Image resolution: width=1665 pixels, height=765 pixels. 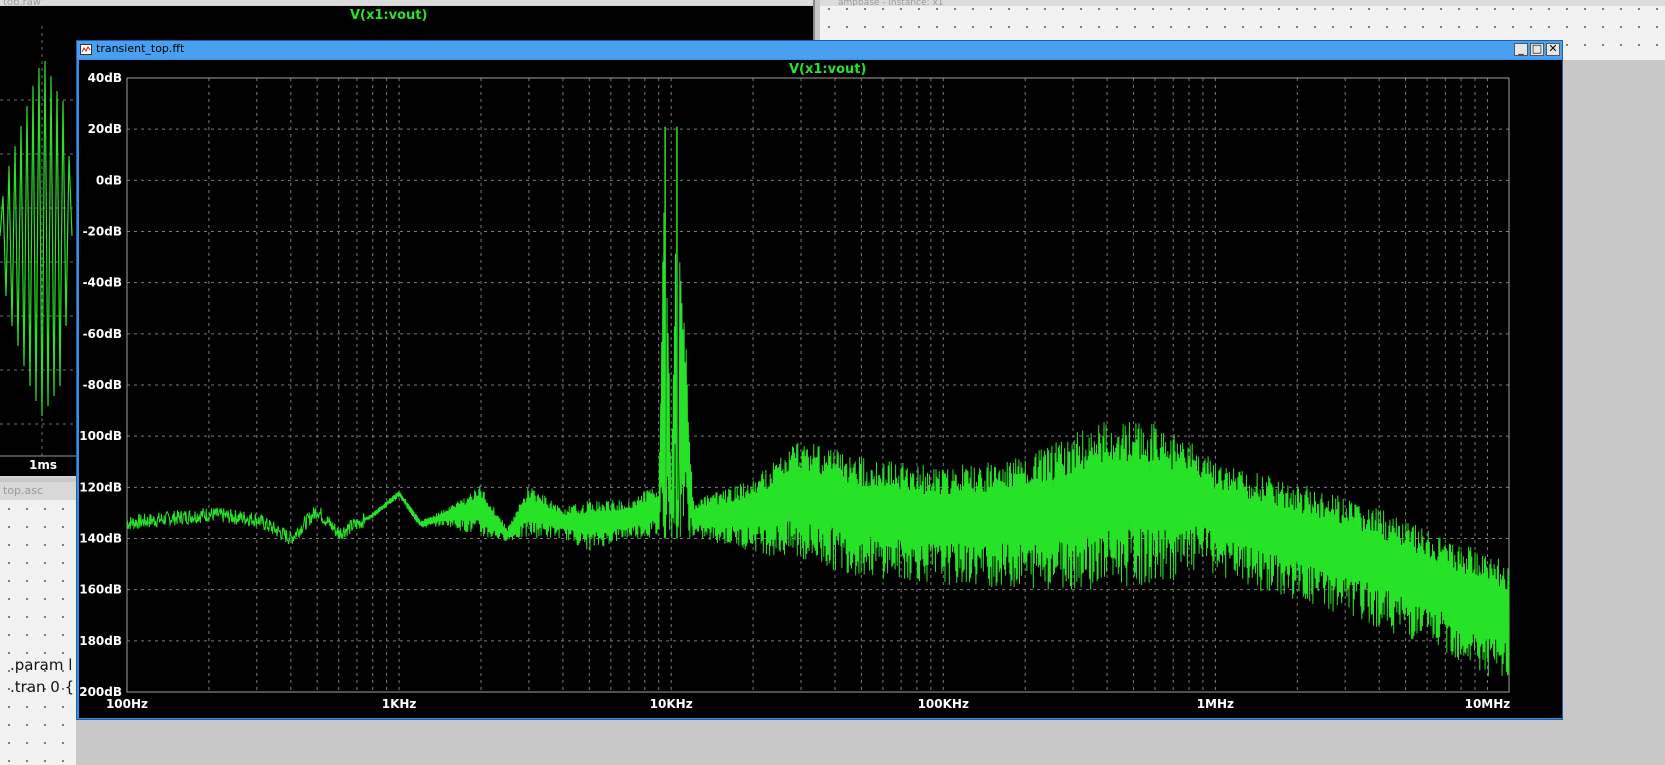 I want to click on x-tick-label: 1MHz, so click(x=1215, y=704).